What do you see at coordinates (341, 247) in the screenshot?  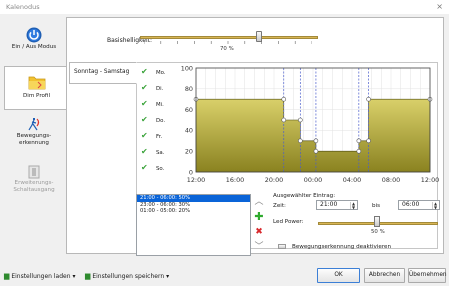 I see `motion-toggle-label: Bewegungserkennung deaktivieren` at bounding box center [341, 247].